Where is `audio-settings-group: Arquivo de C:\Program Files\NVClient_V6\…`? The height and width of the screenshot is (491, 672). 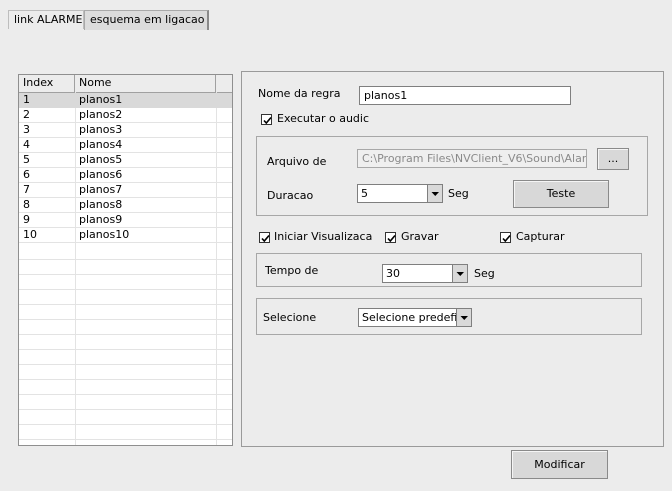
audio-settings-group: Arquivo de C:\Program Files\NVClient_V6\… is located at coordinates (452, 176).